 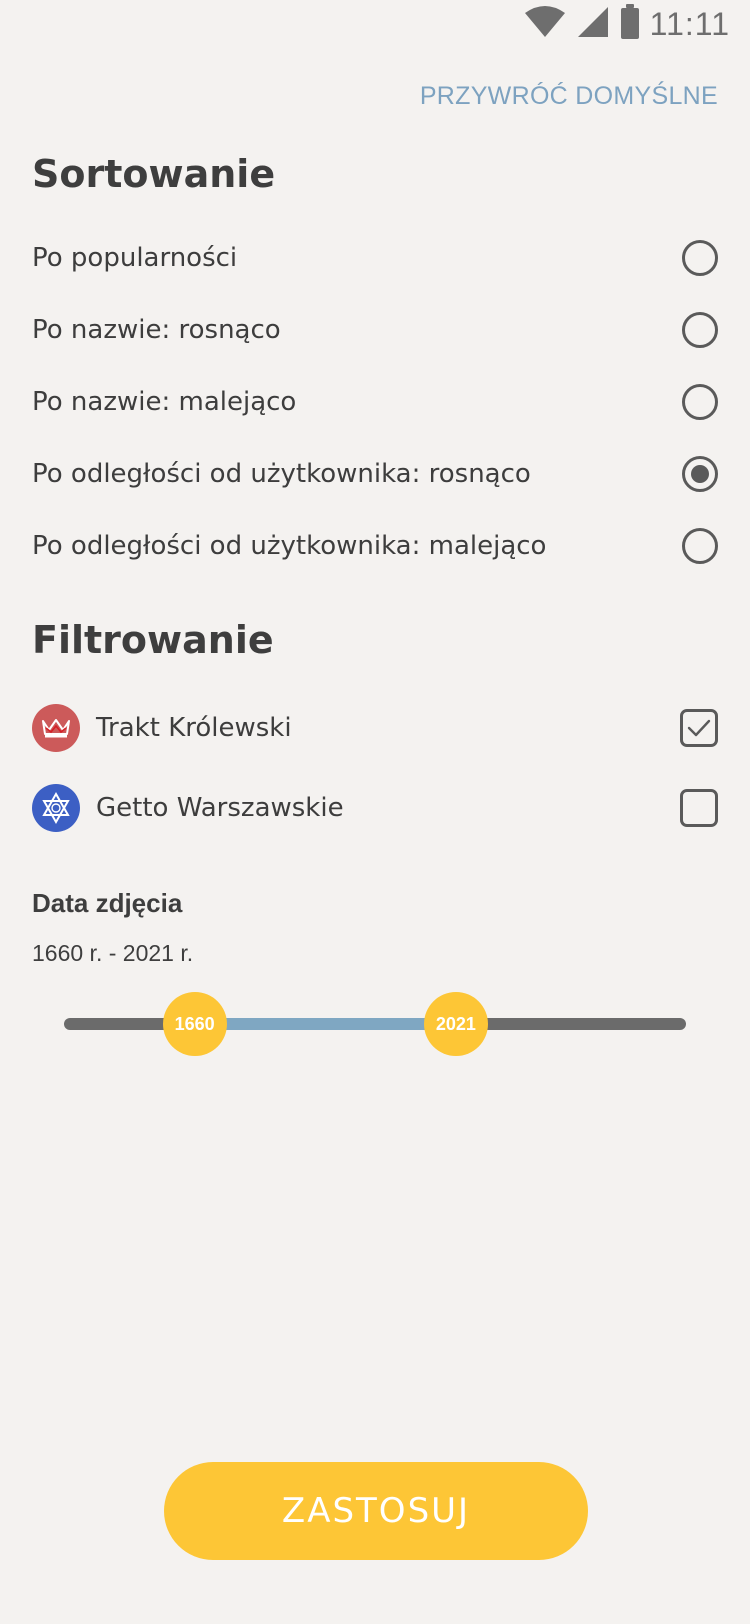 What do you see at coordinates (194, 728) in the screenshot?
I see `route-label: Trakt Królewski` at bounding box center [194, 728].